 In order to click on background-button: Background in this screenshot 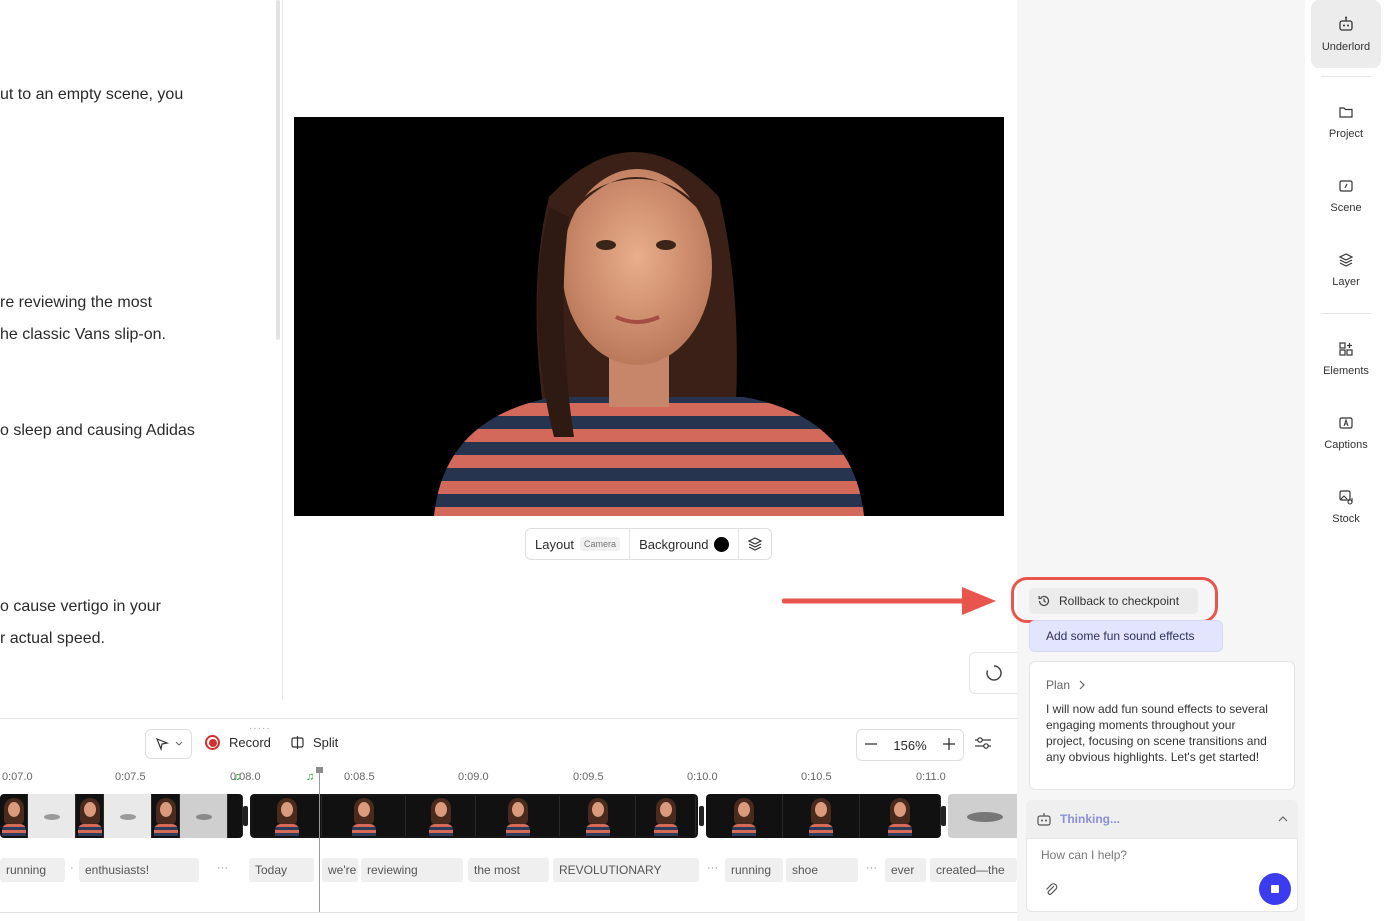, I will do `click(685, 544)`.